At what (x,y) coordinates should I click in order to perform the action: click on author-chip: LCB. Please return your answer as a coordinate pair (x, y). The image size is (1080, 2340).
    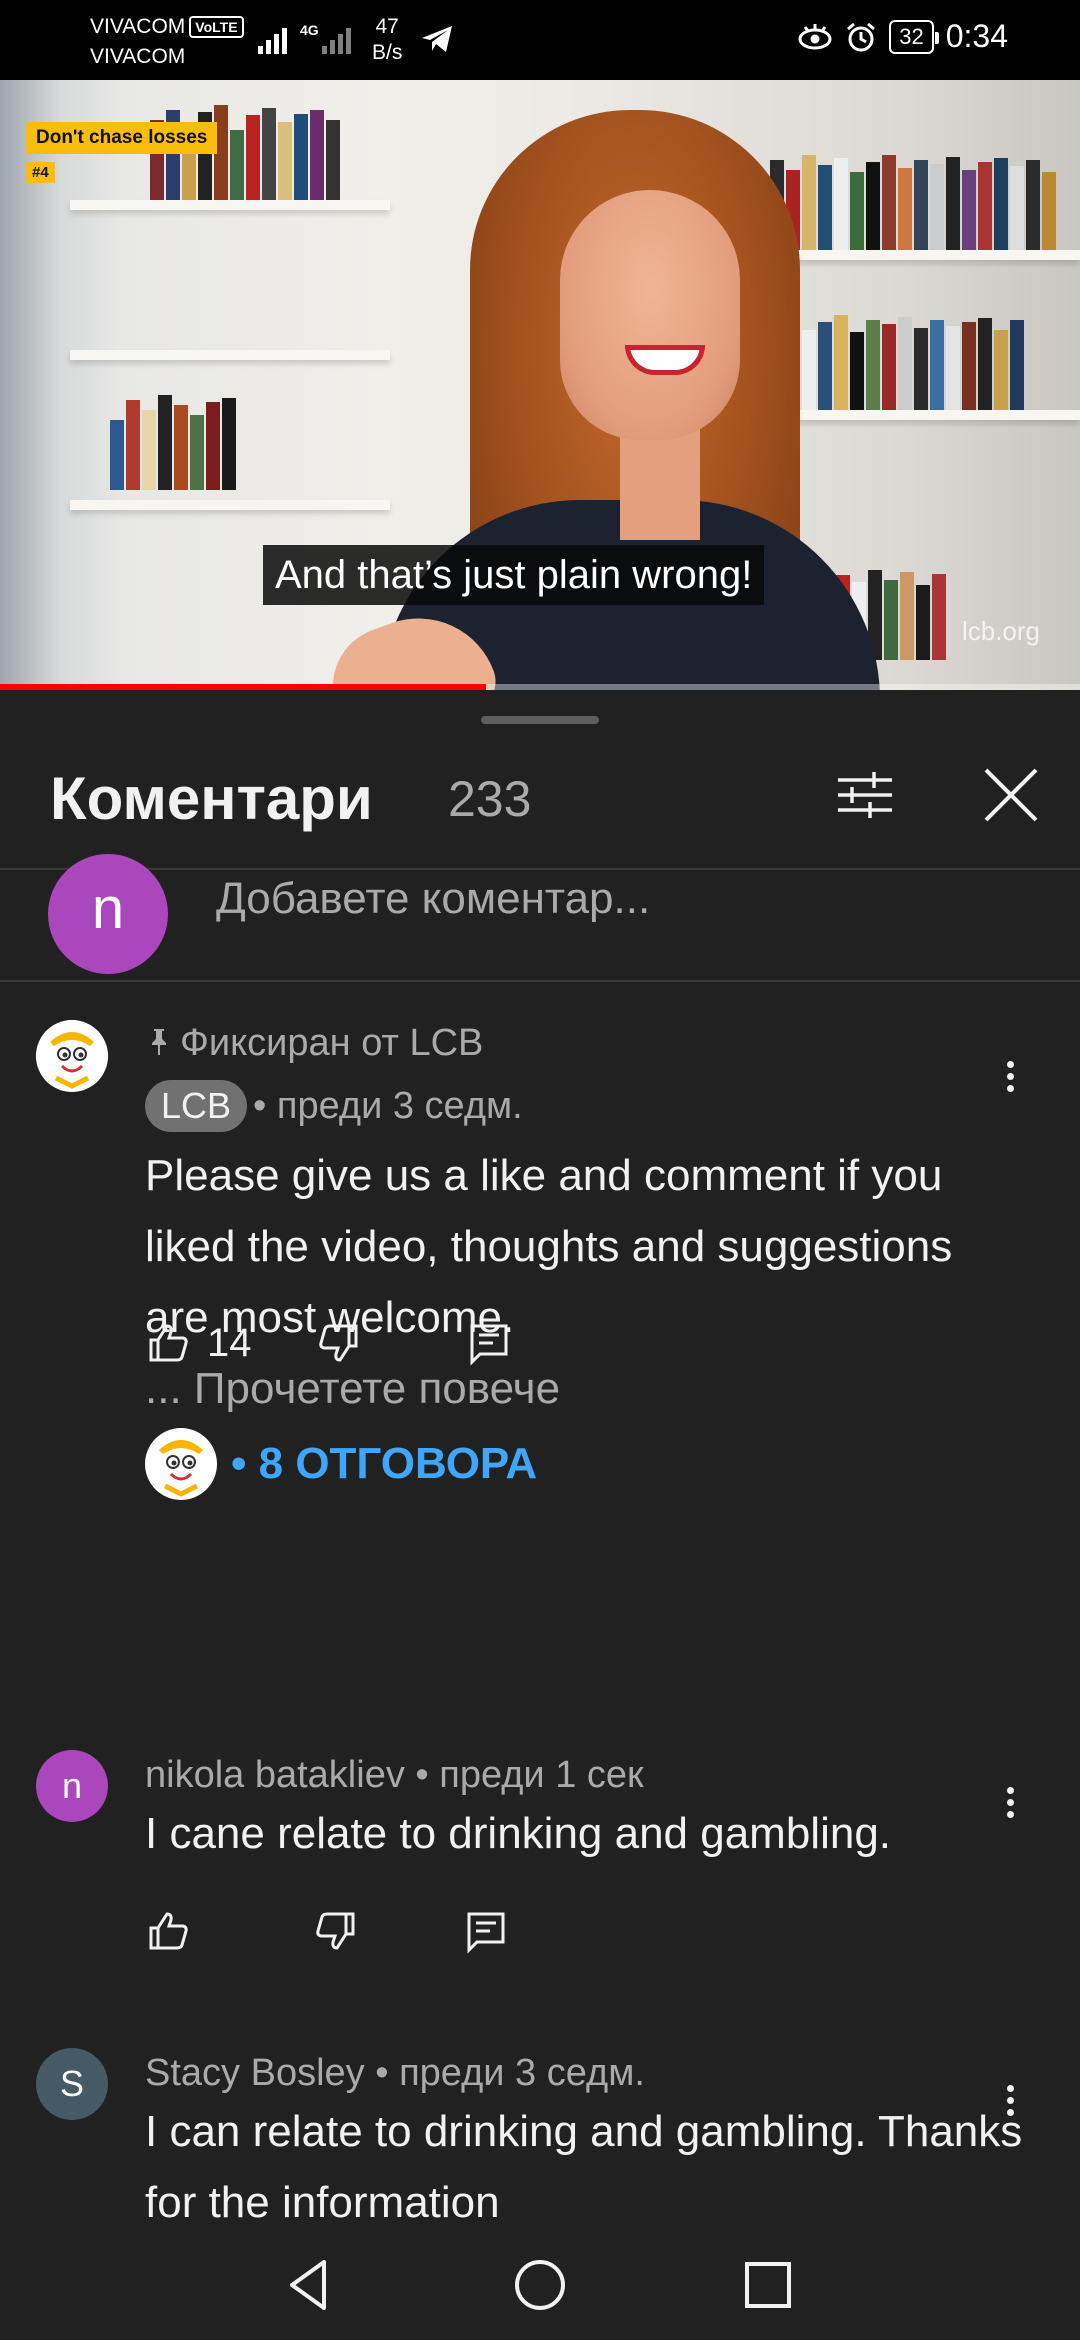
    Looking at the image, I should click on (196, 1106).